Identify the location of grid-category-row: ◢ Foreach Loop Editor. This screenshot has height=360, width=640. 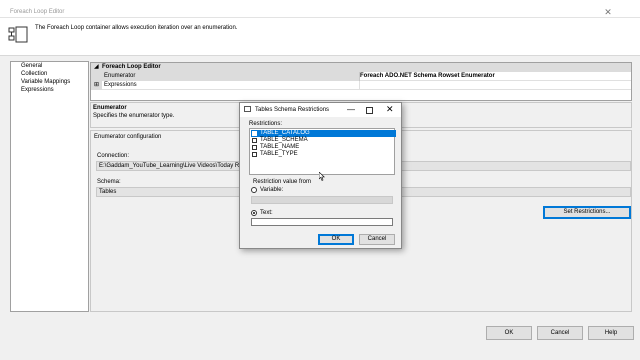
(361, 67).